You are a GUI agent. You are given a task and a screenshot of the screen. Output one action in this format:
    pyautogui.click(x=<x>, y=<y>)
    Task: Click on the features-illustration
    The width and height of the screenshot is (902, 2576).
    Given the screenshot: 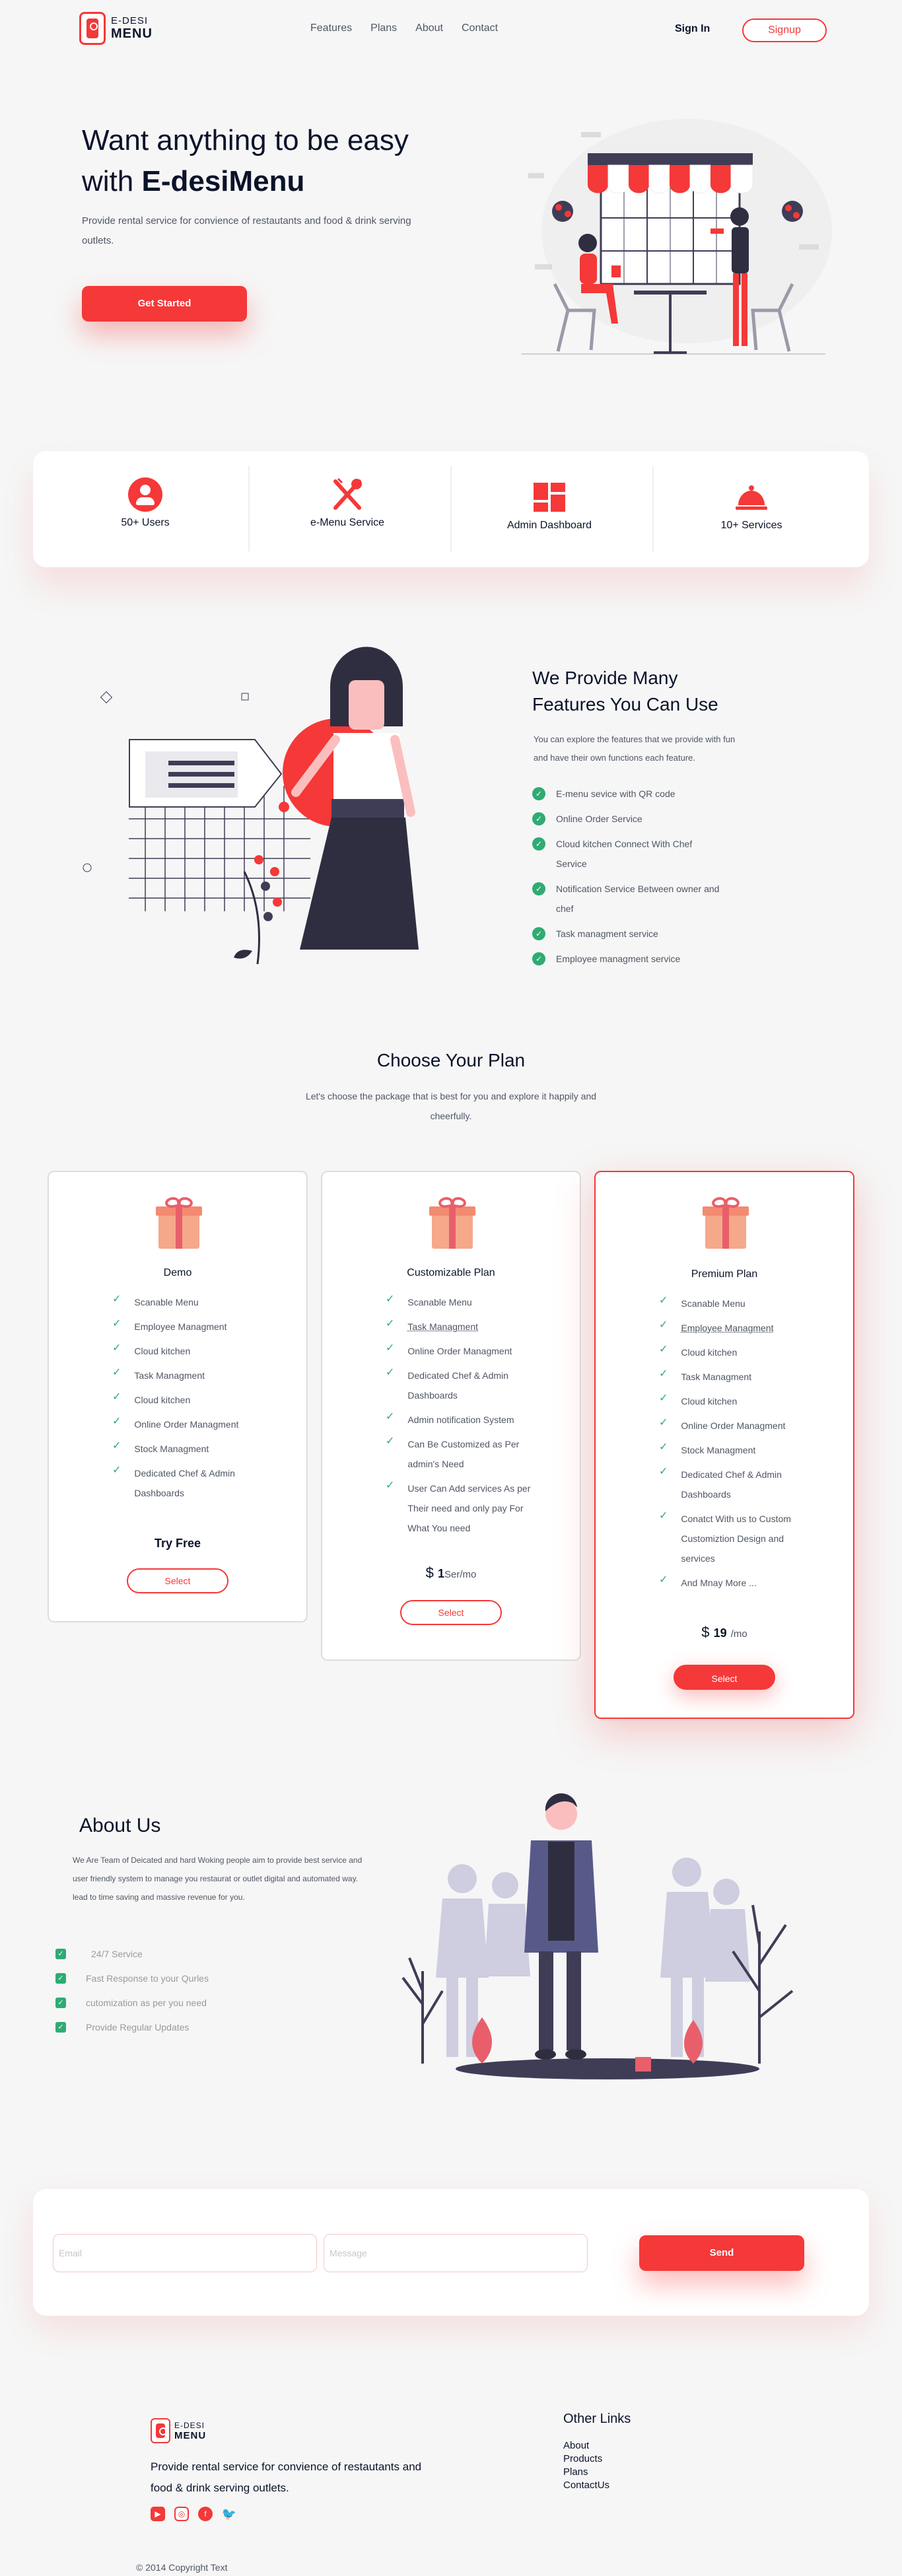 What is the action you would take?
    pyautogui.click(x=264, y=806)
    